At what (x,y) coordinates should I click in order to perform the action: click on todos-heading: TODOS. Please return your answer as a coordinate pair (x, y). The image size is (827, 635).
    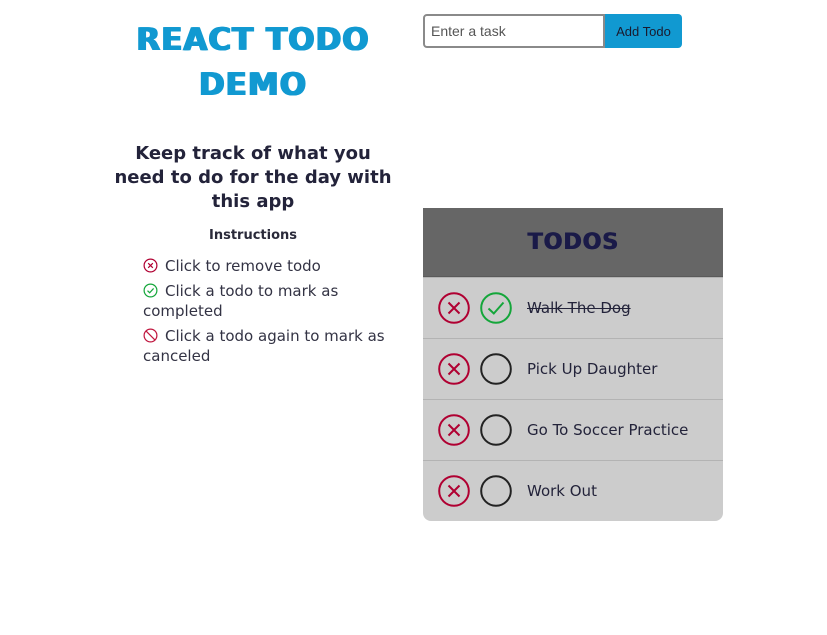
    Looking at the image, I should click on (573, 242).